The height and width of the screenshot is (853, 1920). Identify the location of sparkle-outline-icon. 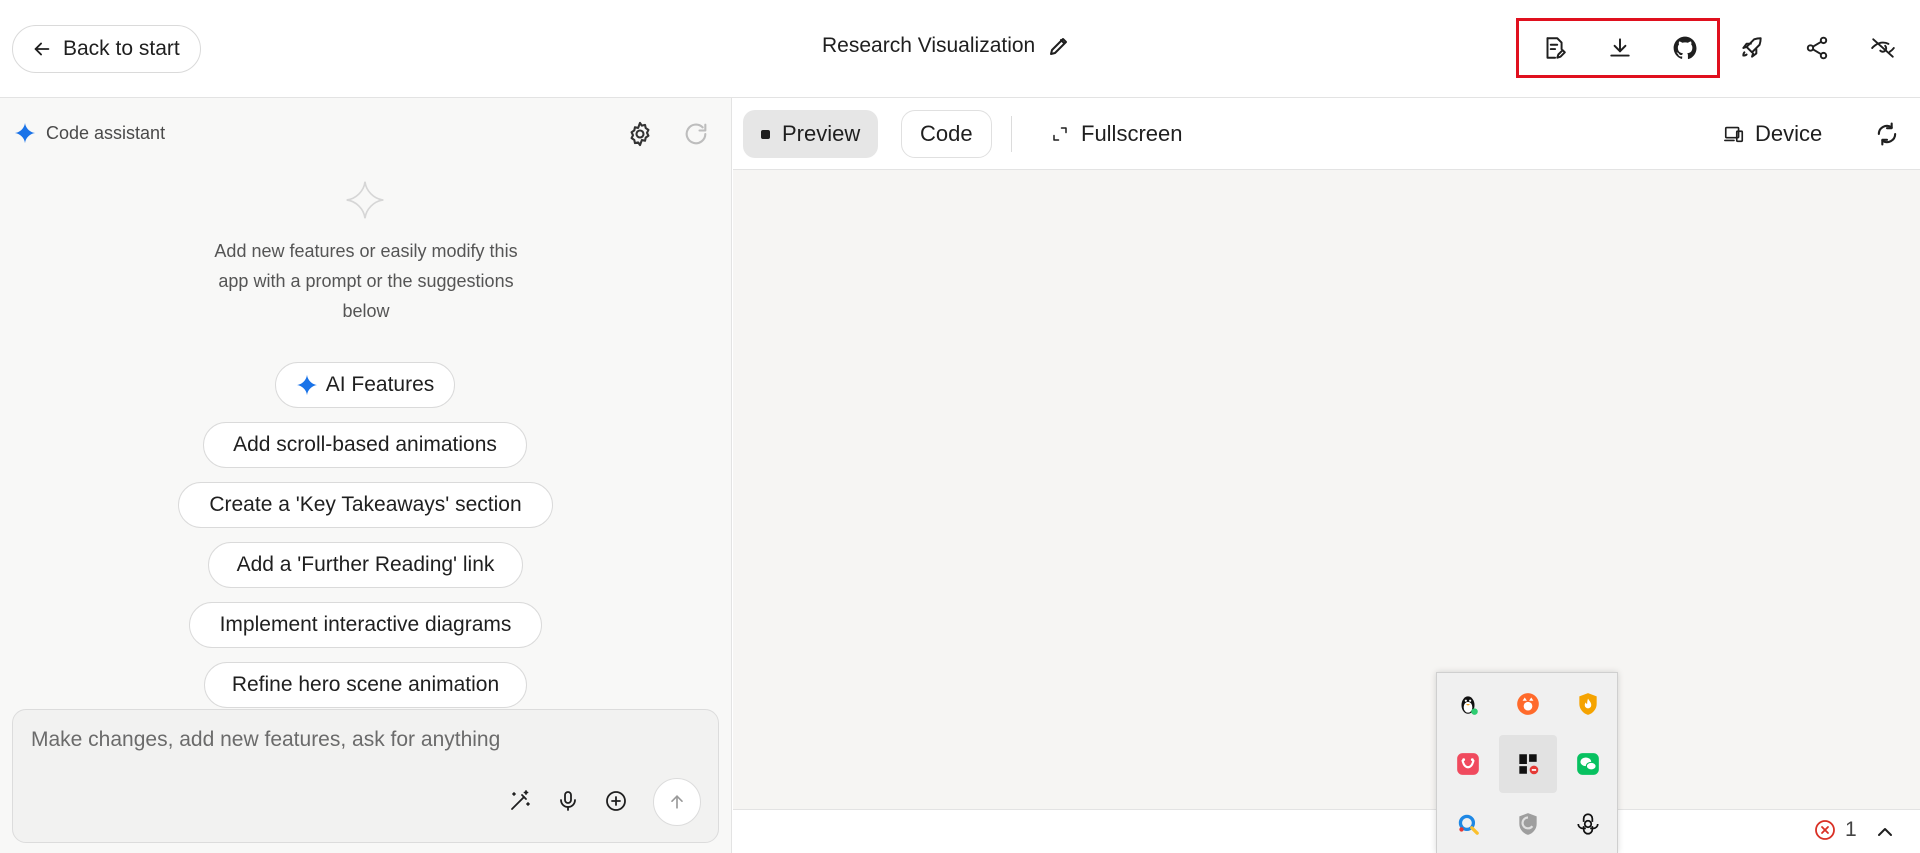
(365, 200).